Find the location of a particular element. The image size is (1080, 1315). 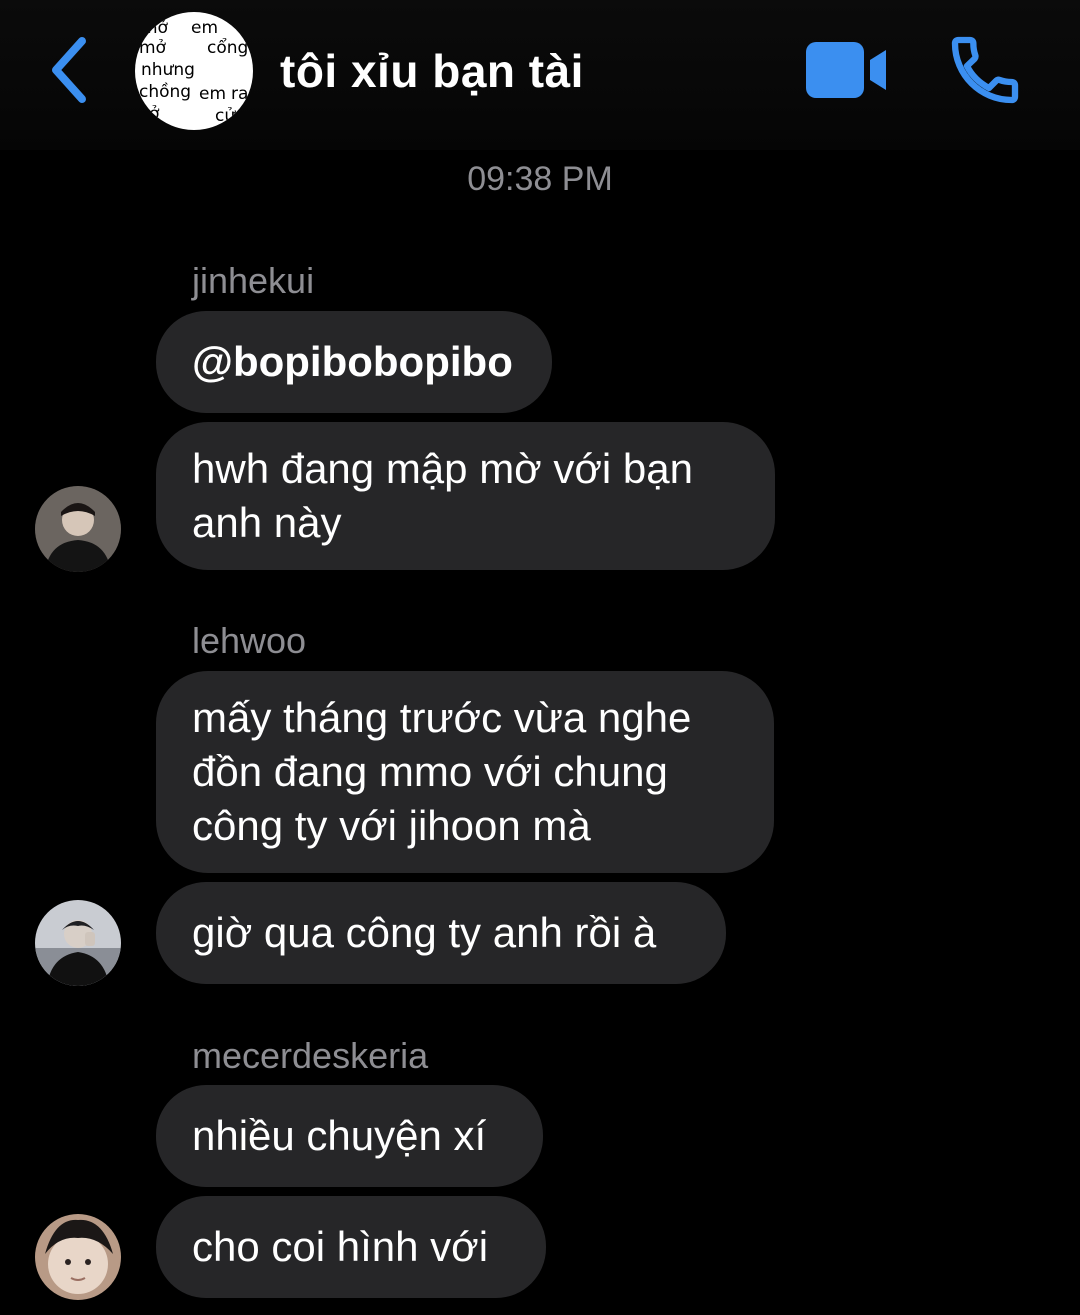

message-text: @bopibobopibo is located at coordinates (352, 361).